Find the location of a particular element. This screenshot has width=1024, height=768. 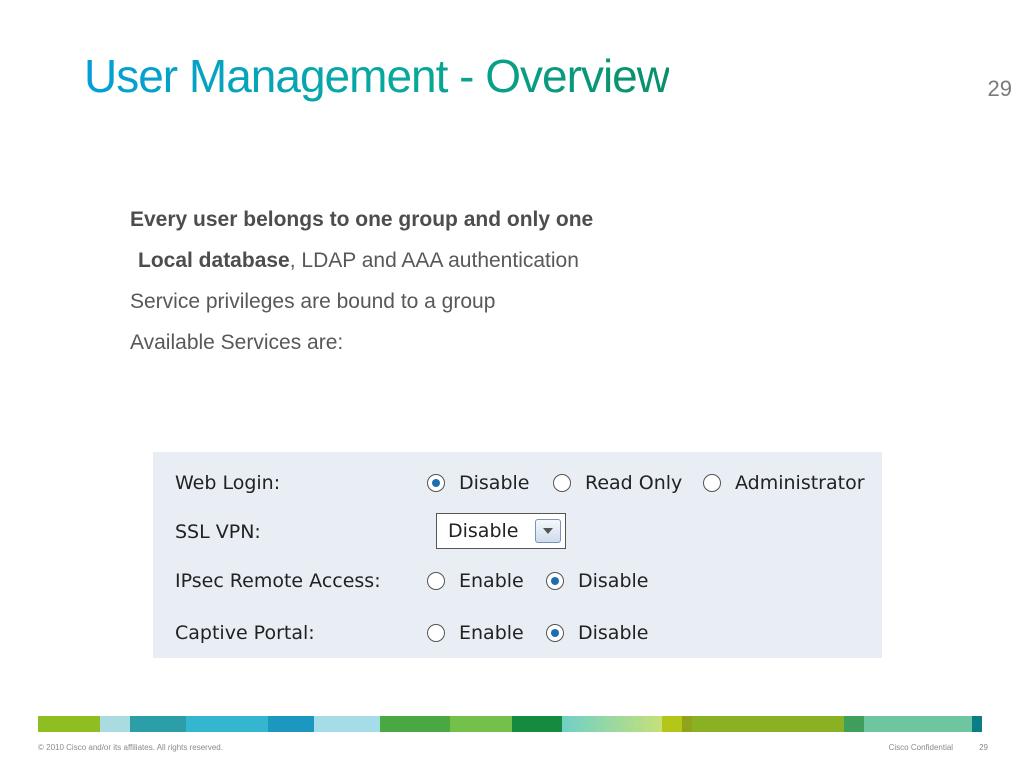

option-label: Administrator is located at coordinates (800, 483).